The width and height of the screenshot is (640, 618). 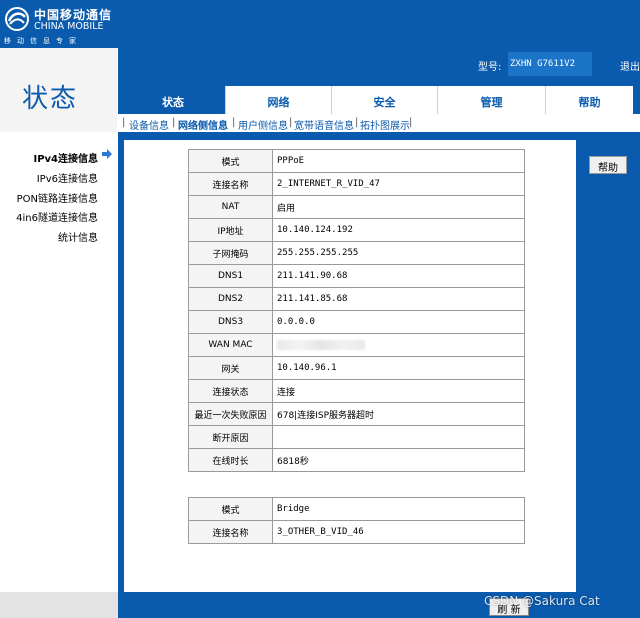 I want to click on row-key: DNS2, so click(x=230, y=299).